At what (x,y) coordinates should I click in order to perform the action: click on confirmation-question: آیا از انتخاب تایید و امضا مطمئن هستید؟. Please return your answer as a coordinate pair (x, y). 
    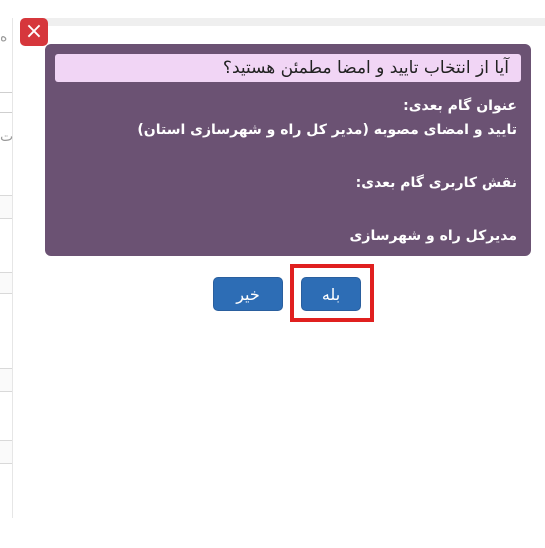
    Looking at the image, I should click on (288, 68).